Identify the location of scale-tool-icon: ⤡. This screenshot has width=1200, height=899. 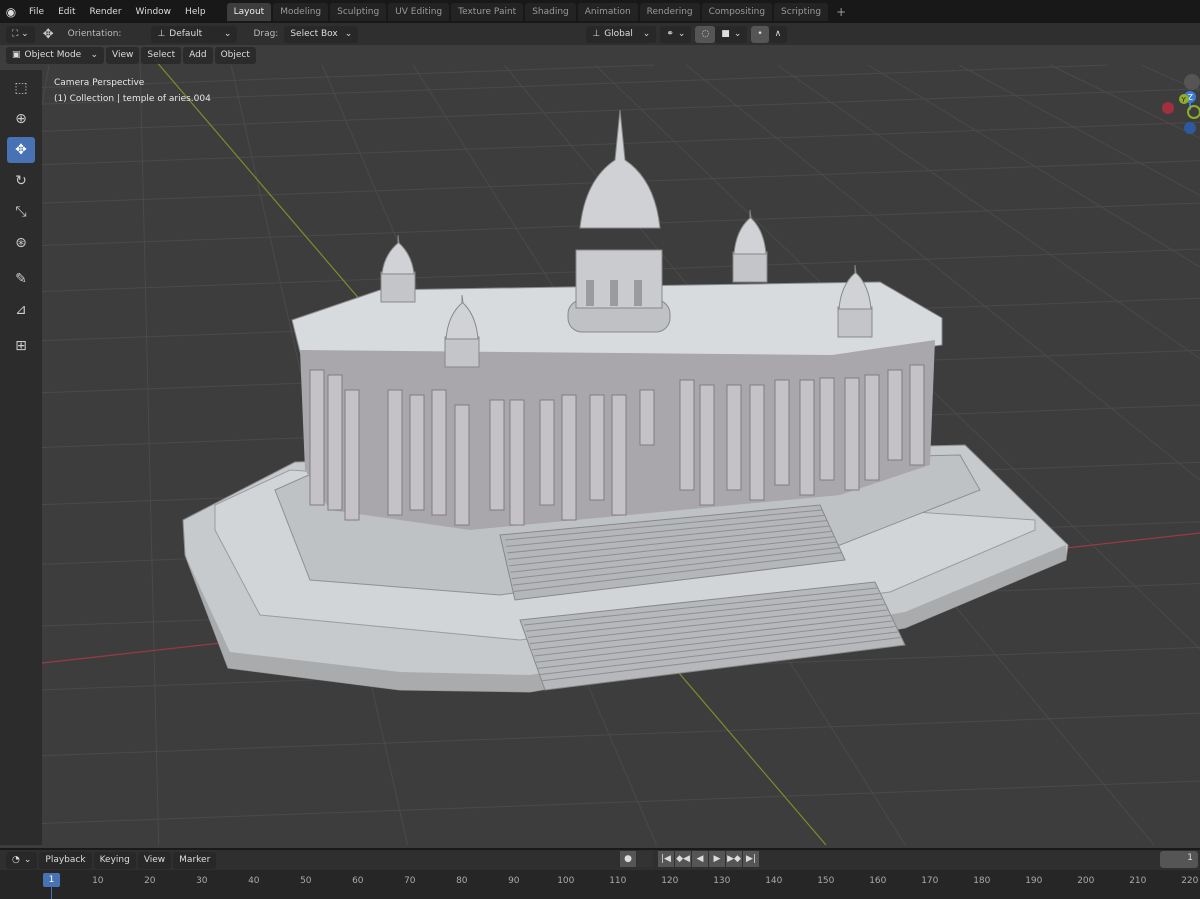
(21, 212).